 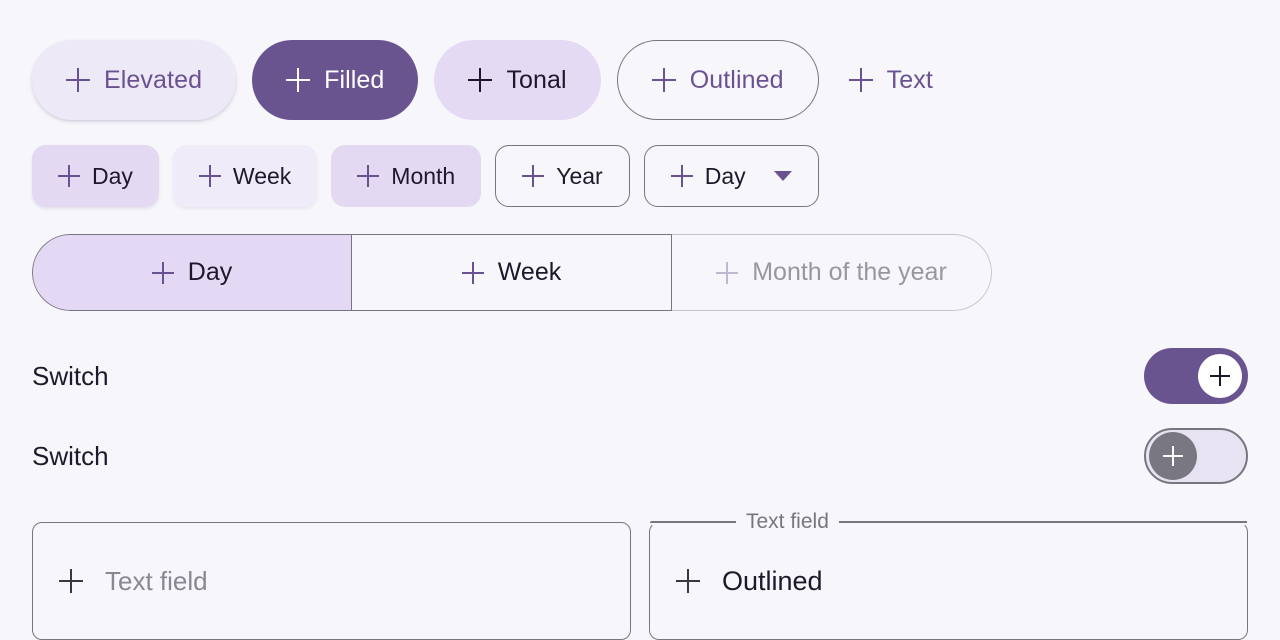 I want to click on chip-button-year: Year, so click(x=562, y=176).